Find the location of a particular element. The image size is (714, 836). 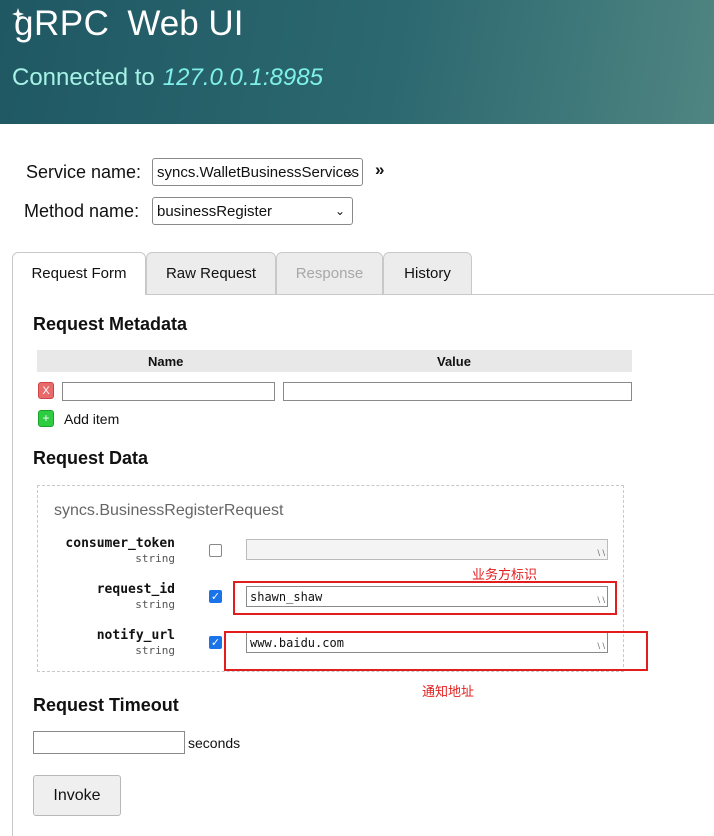

service-select: syncs.WalletBusinessServices ⌄ is located at coordinates (257, 172).